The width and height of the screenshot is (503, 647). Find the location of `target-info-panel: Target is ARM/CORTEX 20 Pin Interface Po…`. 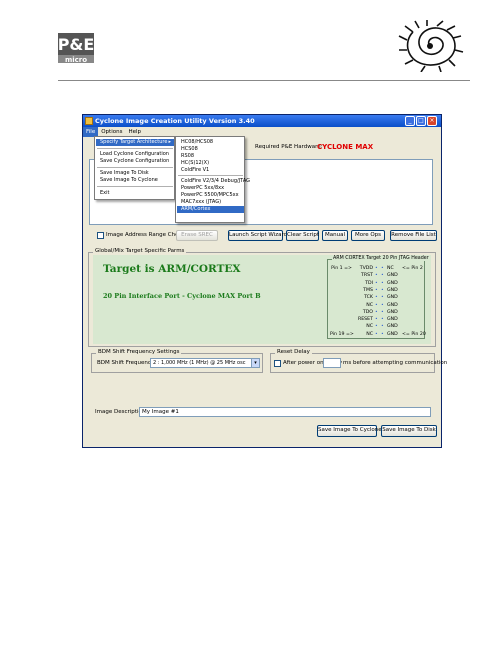

target-info-panel: Target is ARM/CORTEX 20 Pin Interface Po… is located at coordinates (262, 299).